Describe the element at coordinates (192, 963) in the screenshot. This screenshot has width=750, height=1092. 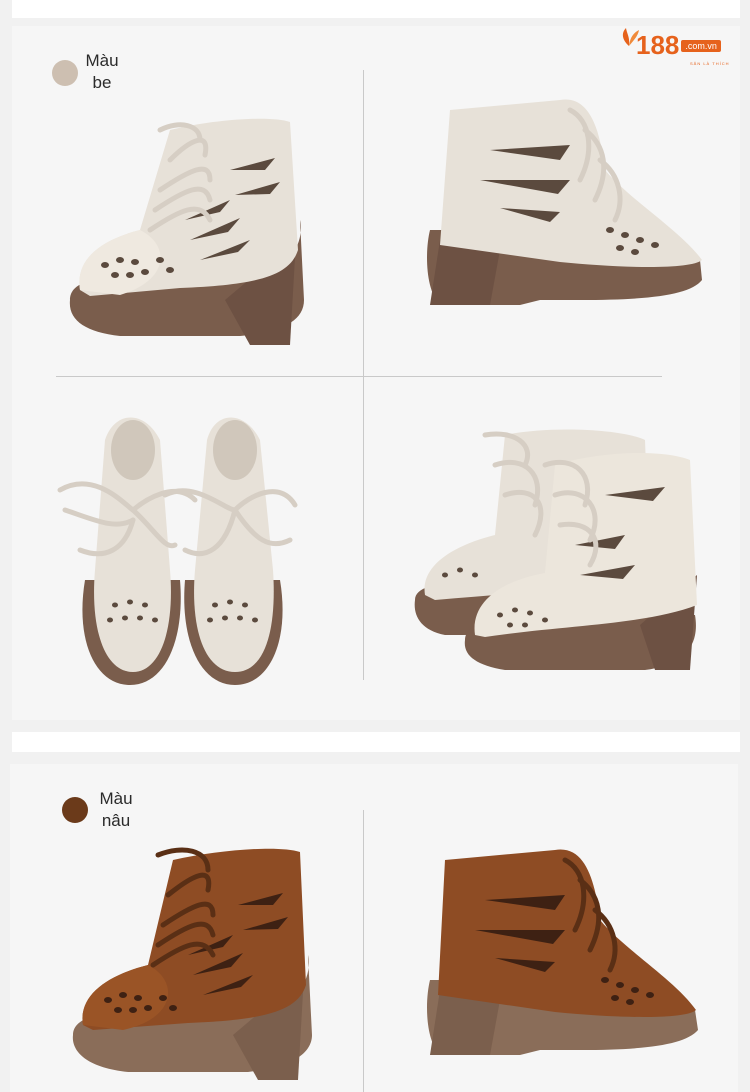
I see `brown-boot-side-view` at that location.